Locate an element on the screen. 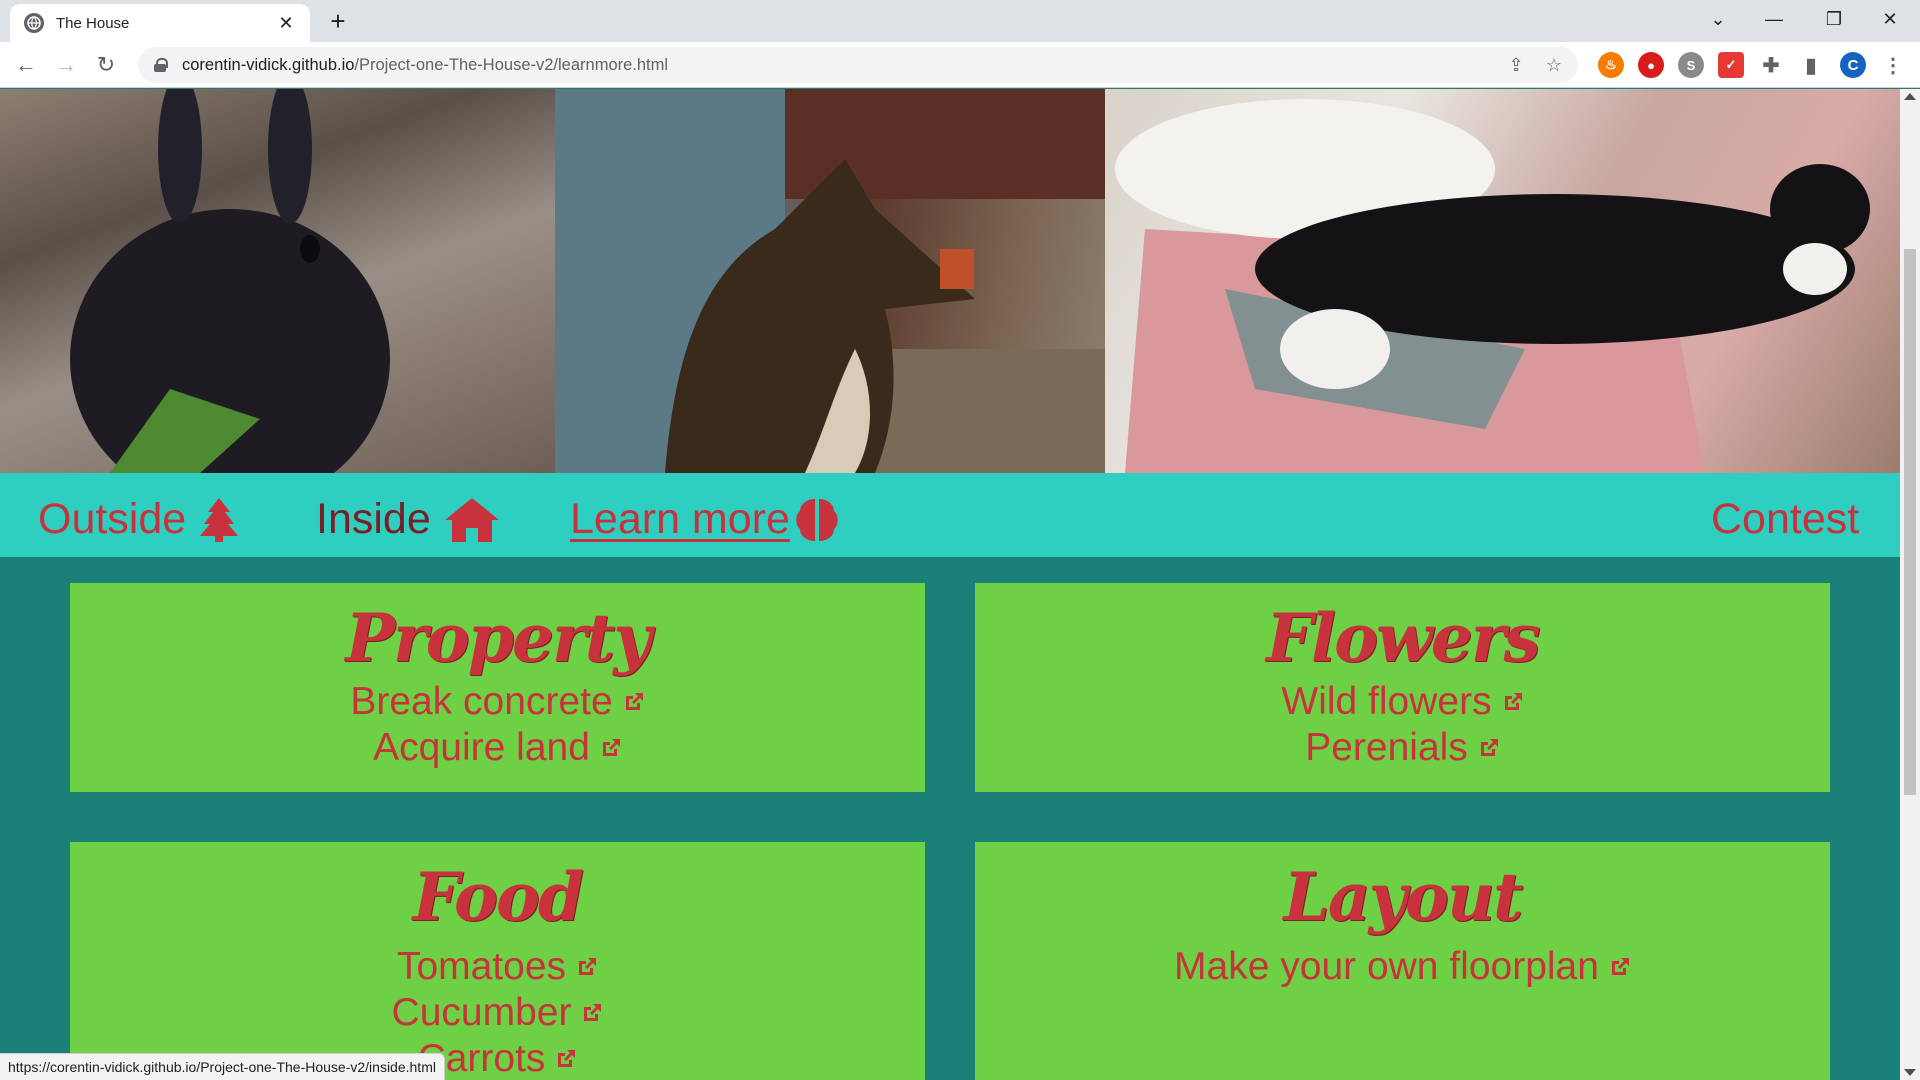  link-wild-flowers: Wild flowers is located at coordinates (1402, 702).